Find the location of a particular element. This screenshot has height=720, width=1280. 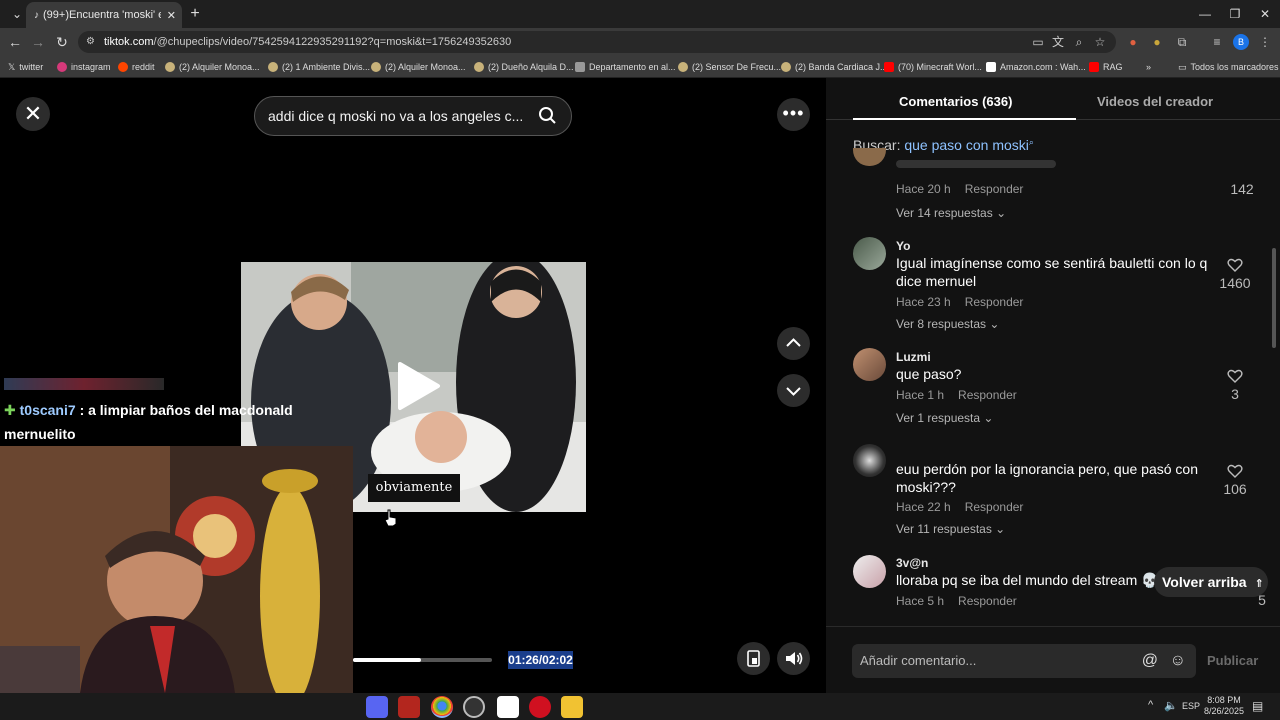

comment-username: Yo is located at coordinates (903, 246).